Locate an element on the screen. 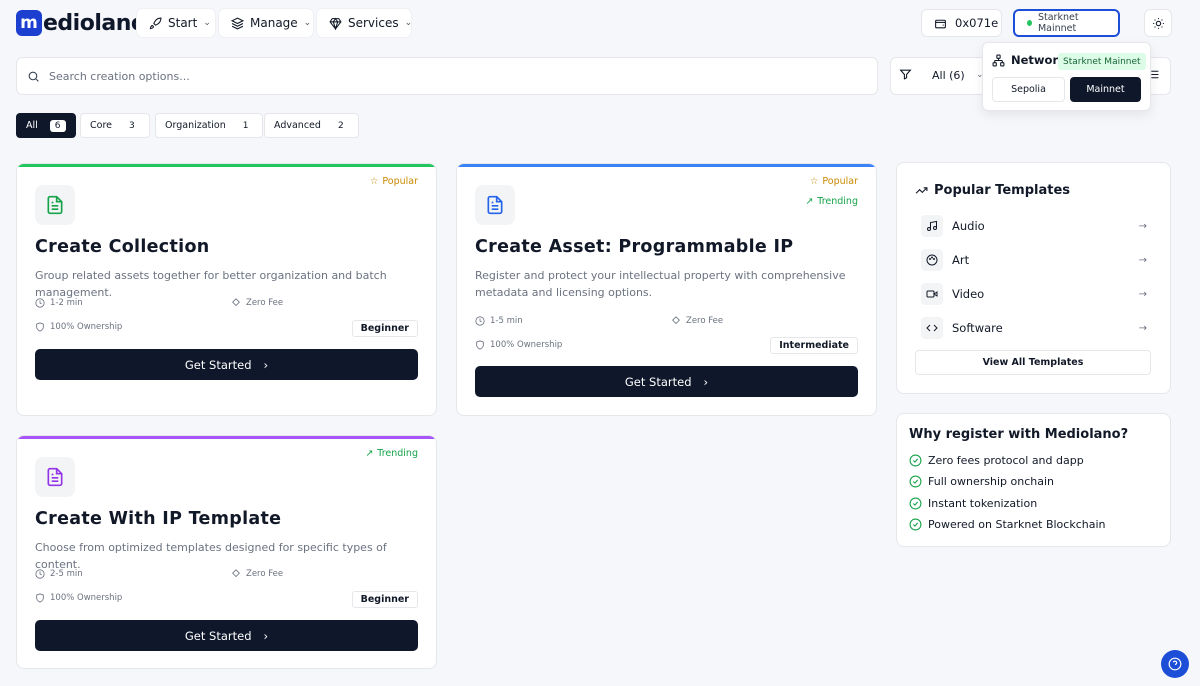 The width and height of the screenshot is (1200, 686). template-software: Software → is located at coordinates (1034, 328).